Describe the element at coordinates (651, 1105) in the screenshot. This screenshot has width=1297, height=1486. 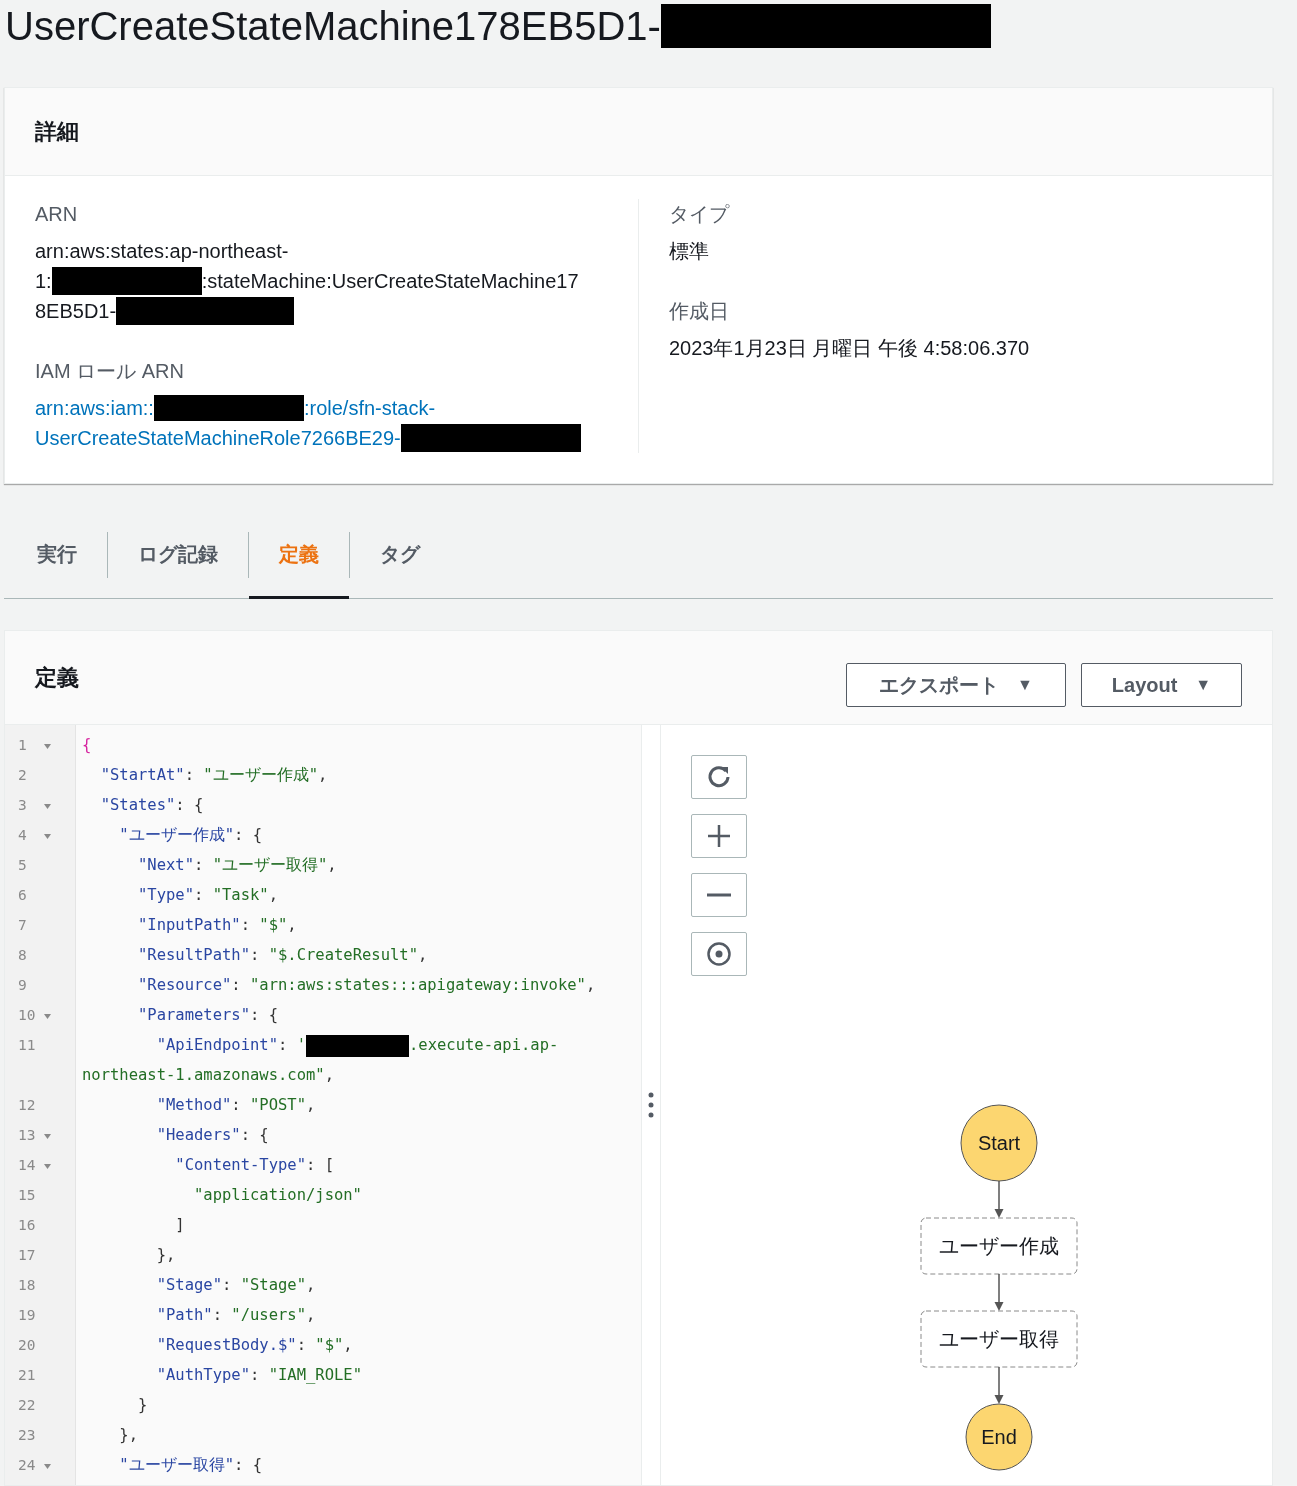
I see `drag-handle-icon` at that location.